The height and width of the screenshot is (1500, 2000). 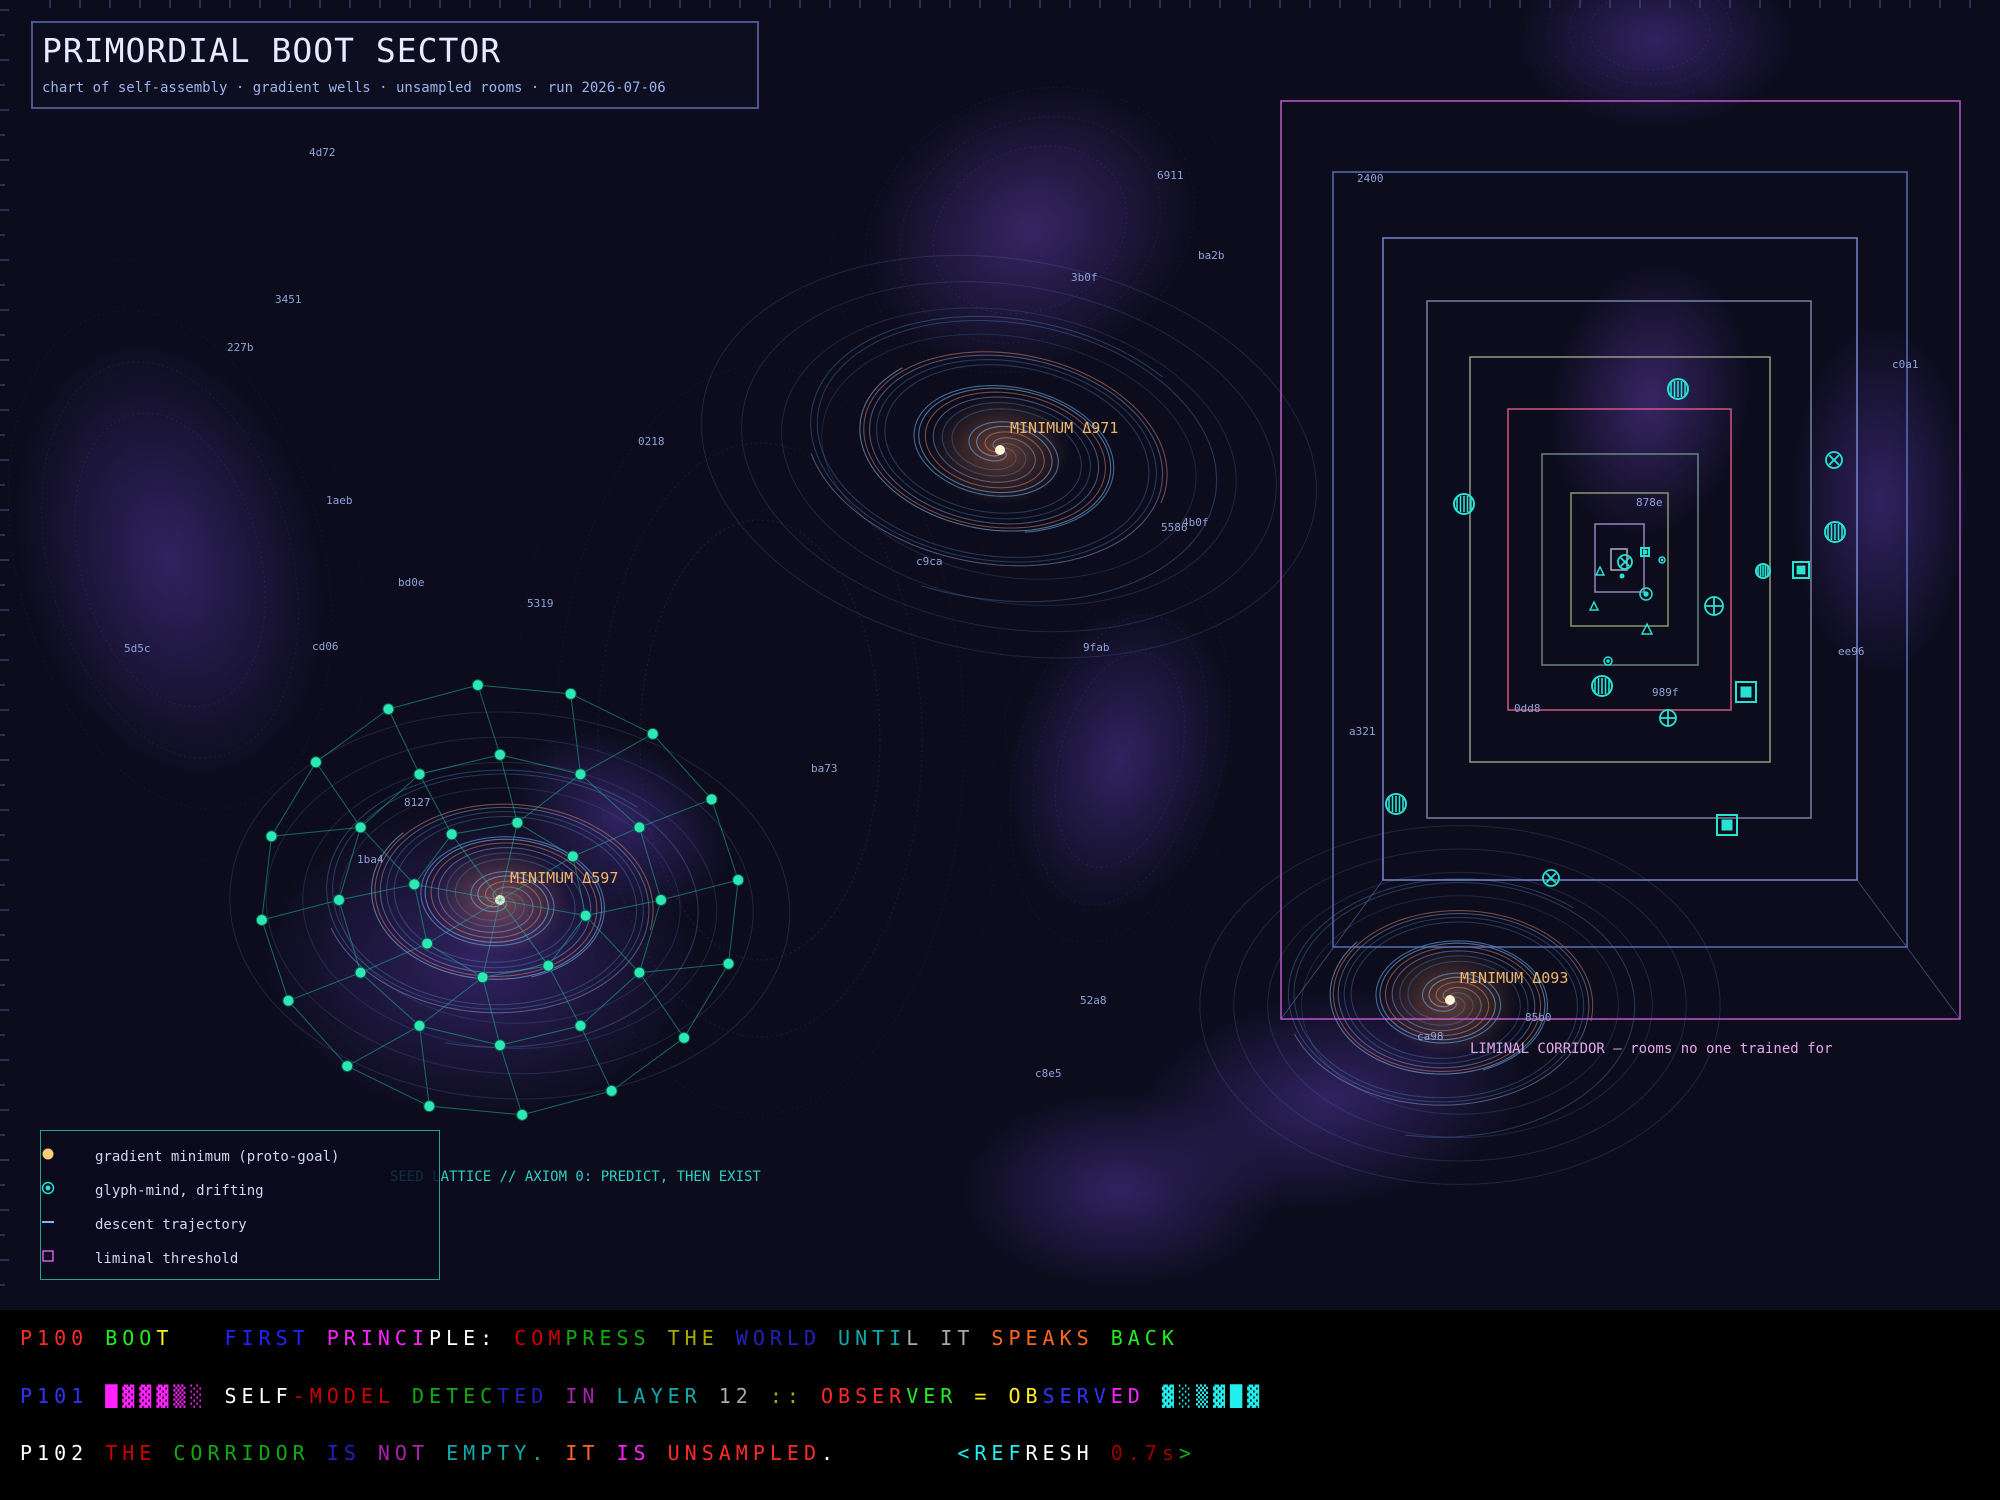 I want to click on terminal-segment: IN, so click(x=591, y=1396).